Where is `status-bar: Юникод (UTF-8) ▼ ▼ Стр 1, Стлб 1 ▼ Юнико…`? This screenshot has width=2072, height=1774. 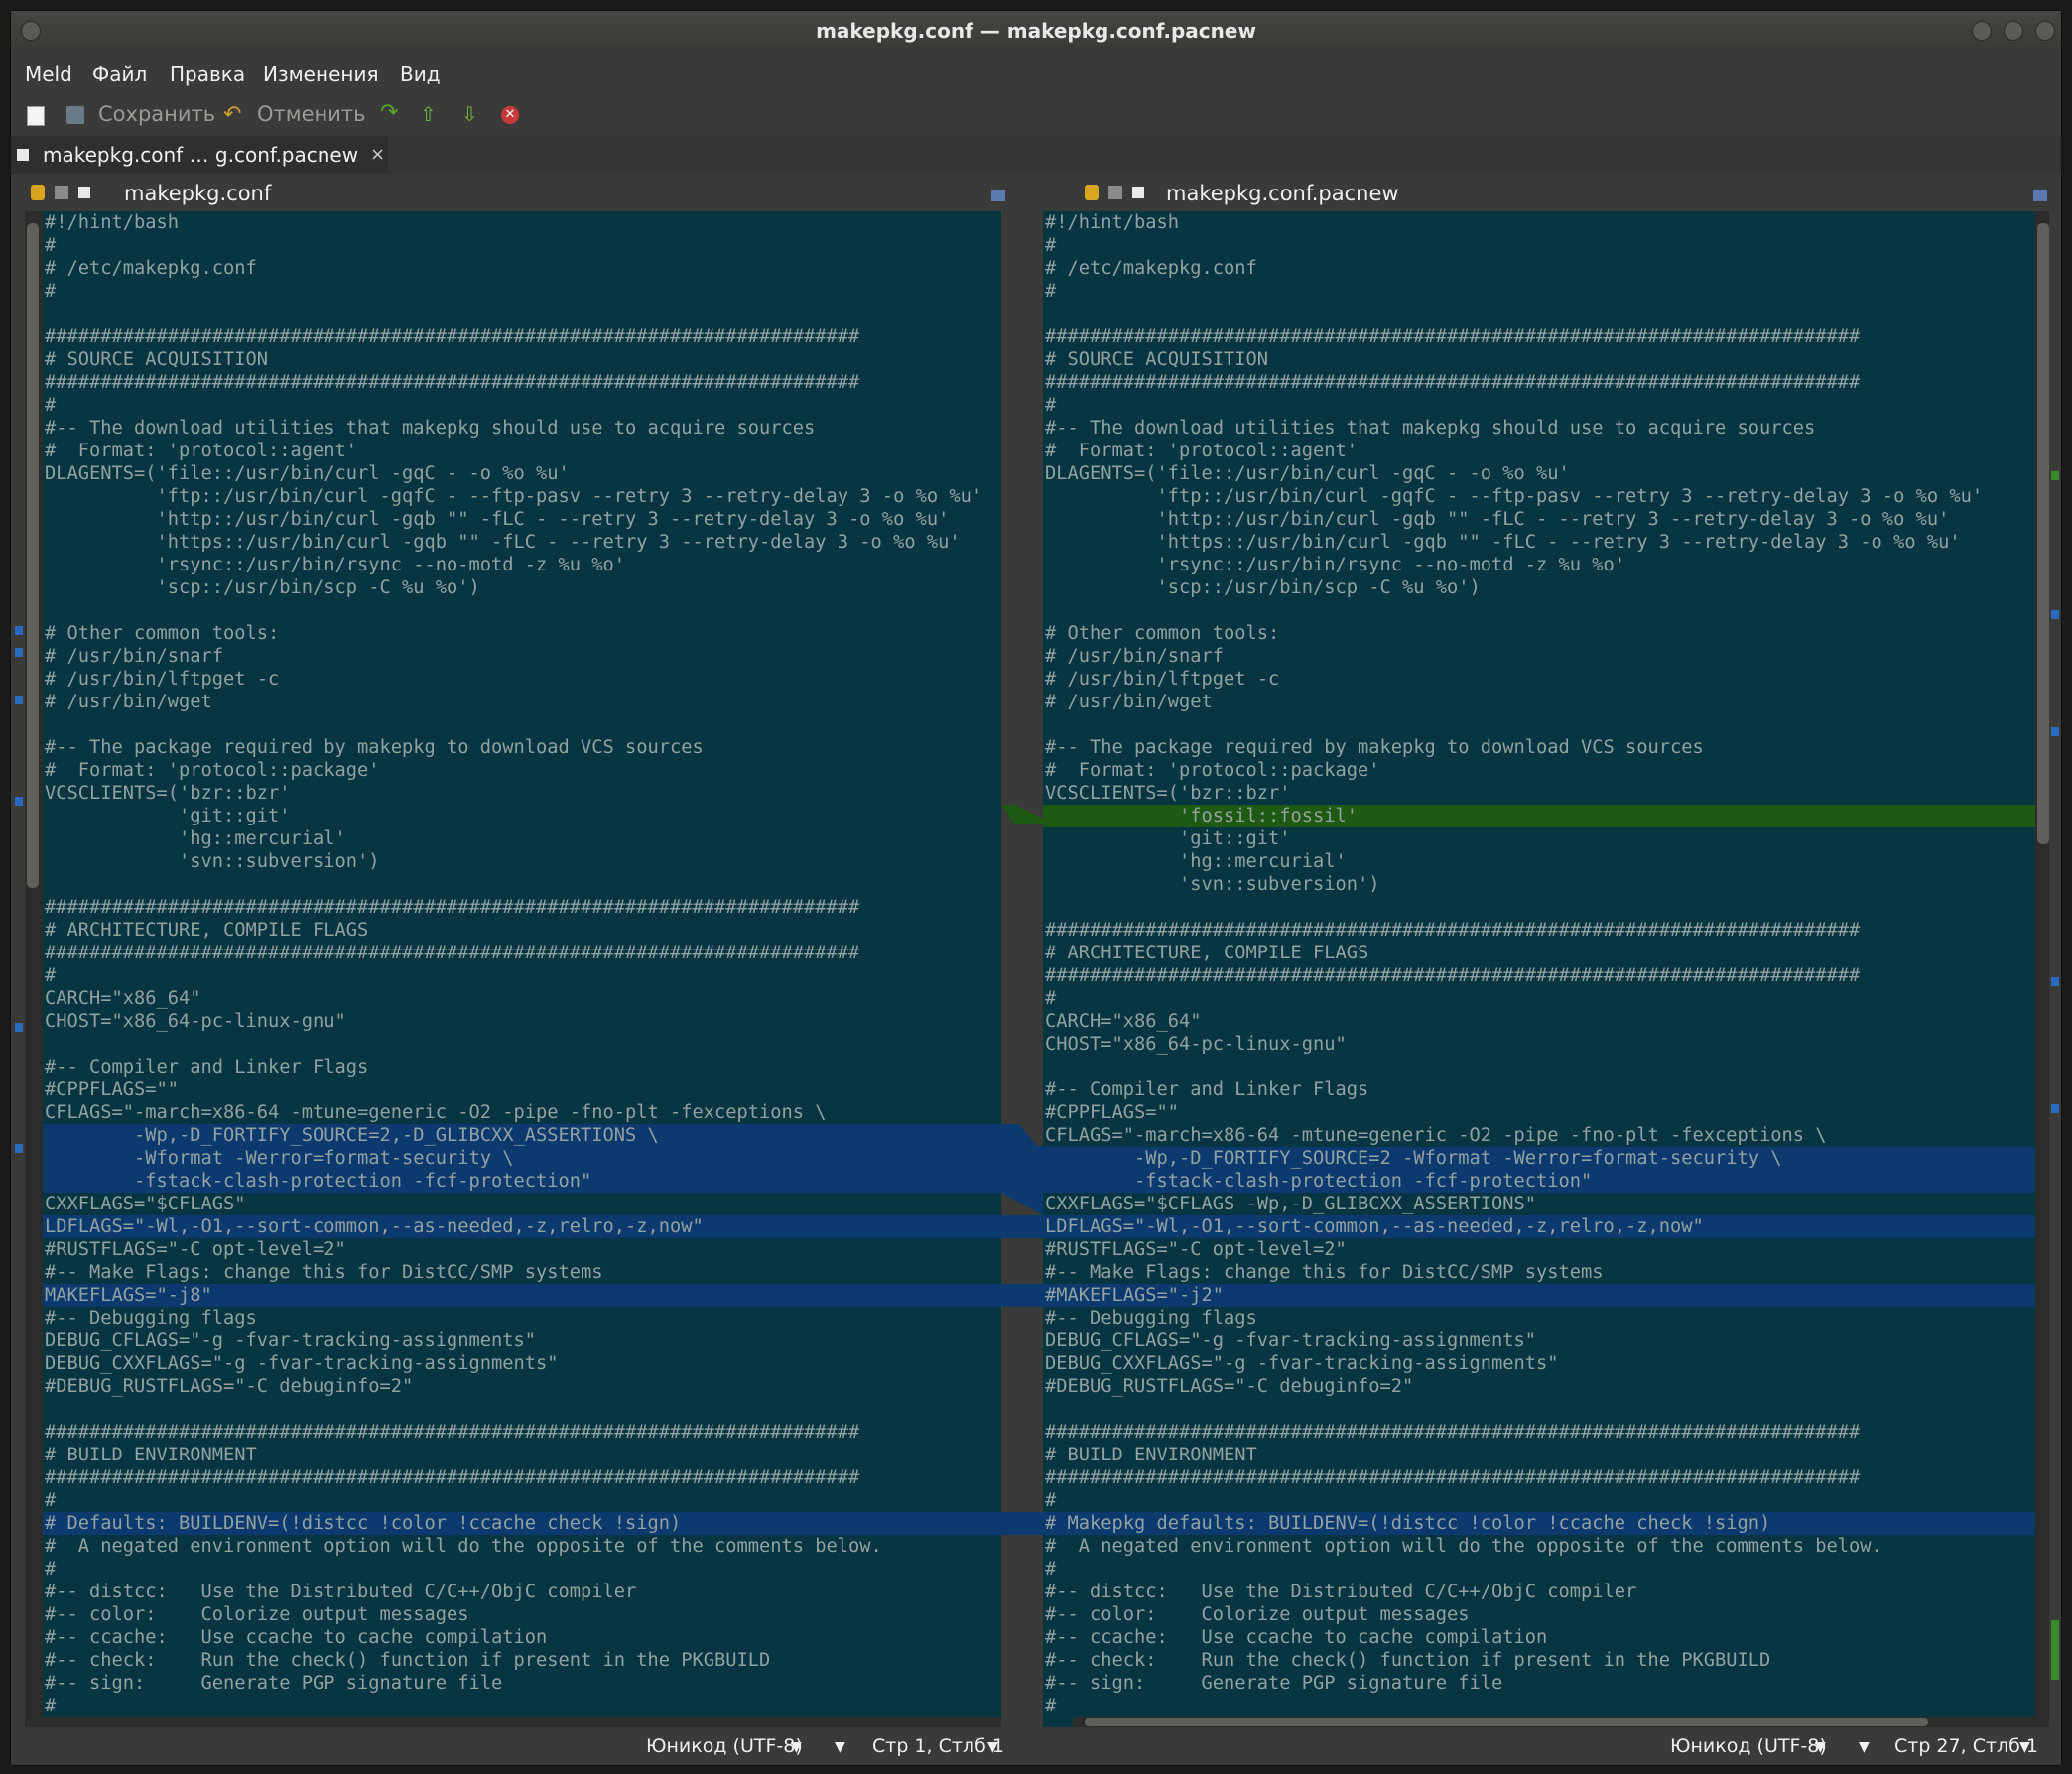 status-bar: Юникод (UTF-8) ▼ ▼ Стр 1, Стлб 1 ▼ Юнико… is located at coordinates (1036, 1747).